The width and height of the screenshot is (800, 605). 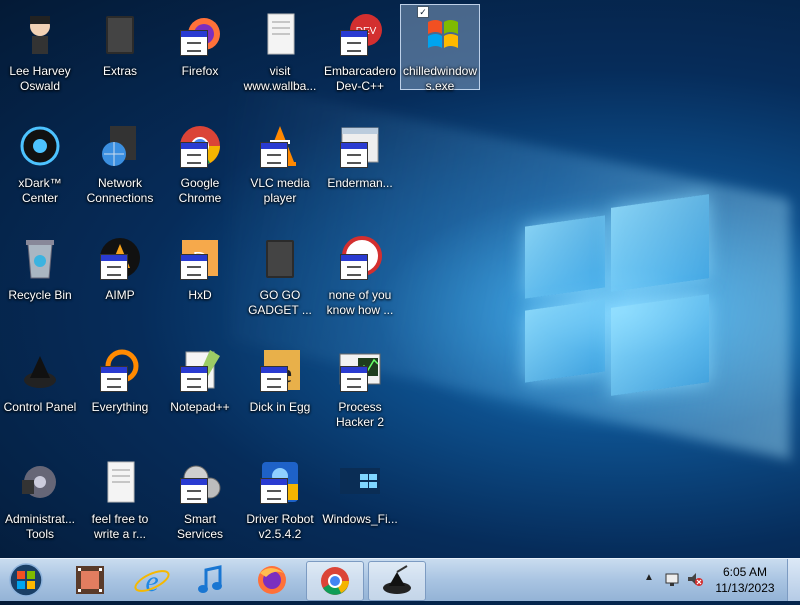 I want to click on taskbar-internet-explorer: e, so click(x=152, y=580).